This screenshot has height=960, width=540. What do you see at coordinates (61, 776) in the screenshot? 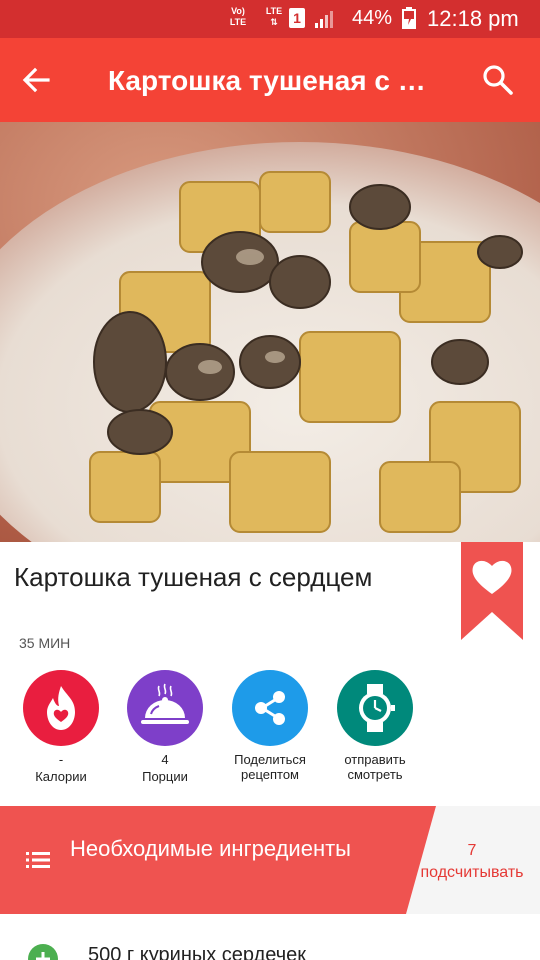
I see `calories-label: Калории` at bounding box center [61, 776].